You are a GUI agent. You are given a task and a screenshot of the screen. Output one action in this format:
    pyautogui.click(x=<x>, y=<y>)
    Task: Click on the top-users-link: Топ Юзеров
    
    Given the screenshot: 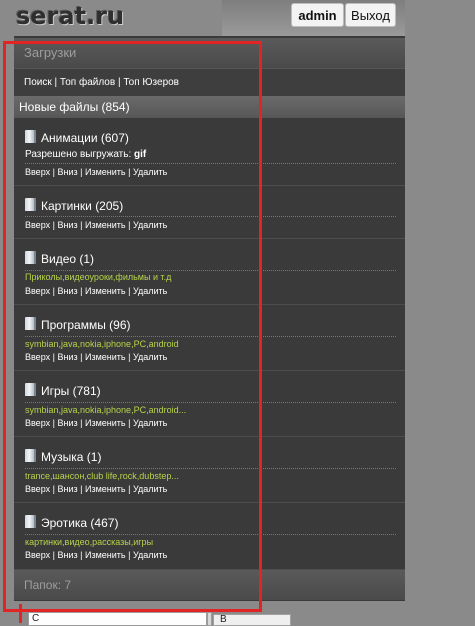 What is the action you would take?
    pyautogui.click(x=151, y=82)
    